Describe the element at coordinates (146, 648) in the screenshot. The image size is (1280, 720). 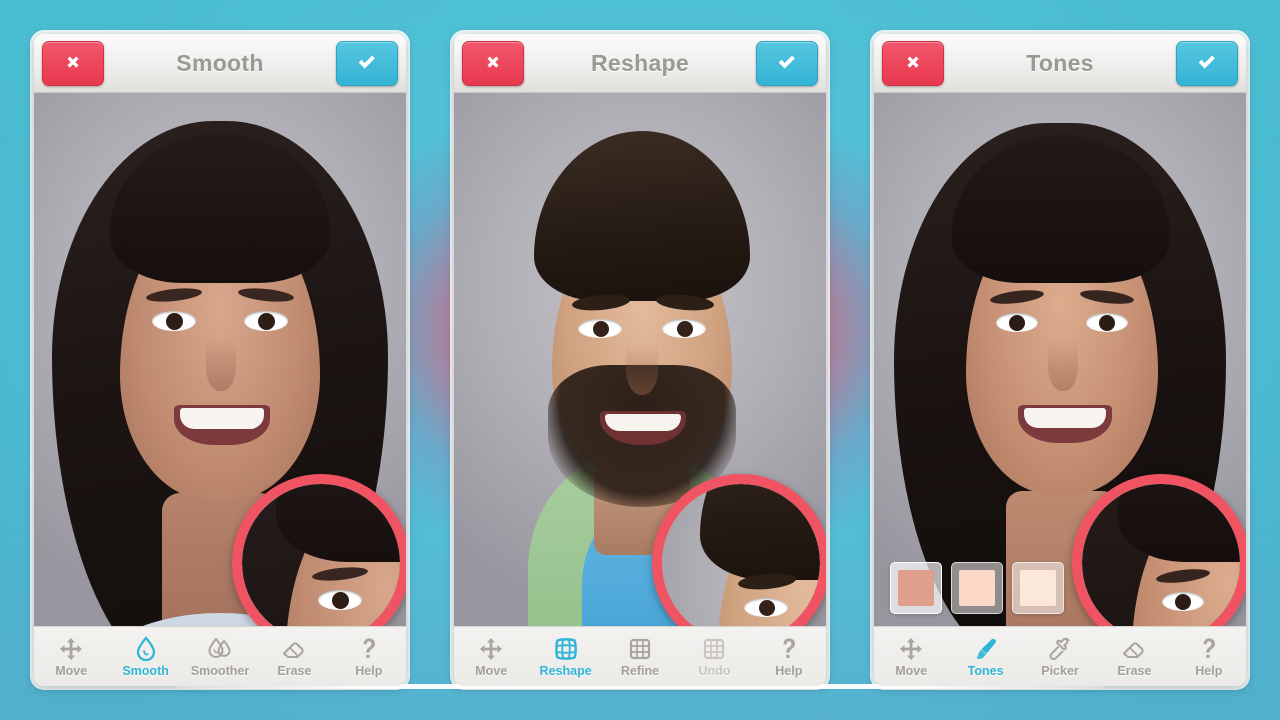
I see `droplet-icon` at that location.